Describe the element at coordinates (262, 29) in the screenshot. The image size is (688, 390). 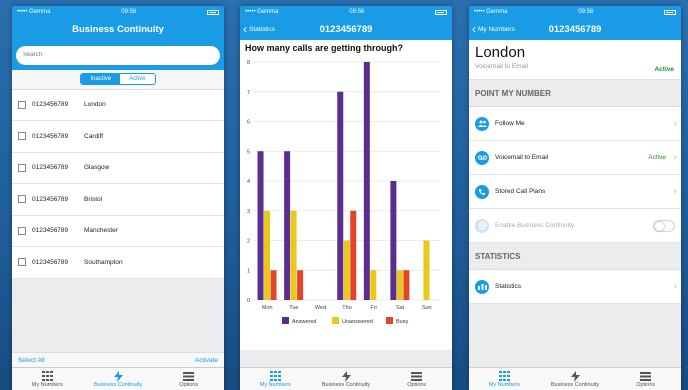
I see `back-label: Statistics` at that location.